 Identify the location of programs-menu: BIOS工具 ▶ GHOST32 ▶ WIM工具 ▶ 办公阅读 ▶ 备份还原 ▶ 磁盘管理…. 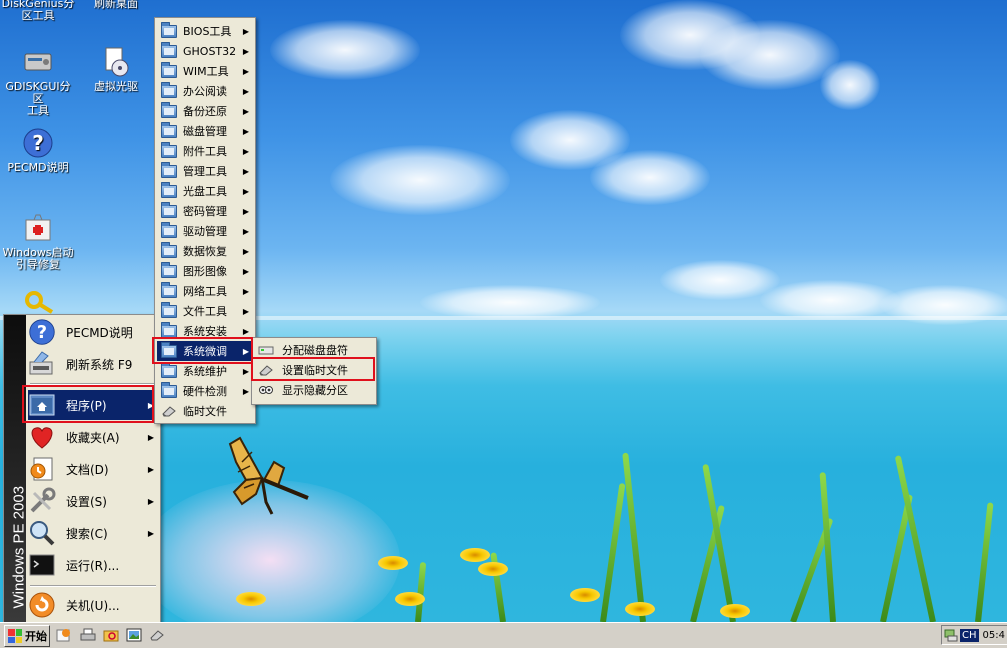
(205, 220).